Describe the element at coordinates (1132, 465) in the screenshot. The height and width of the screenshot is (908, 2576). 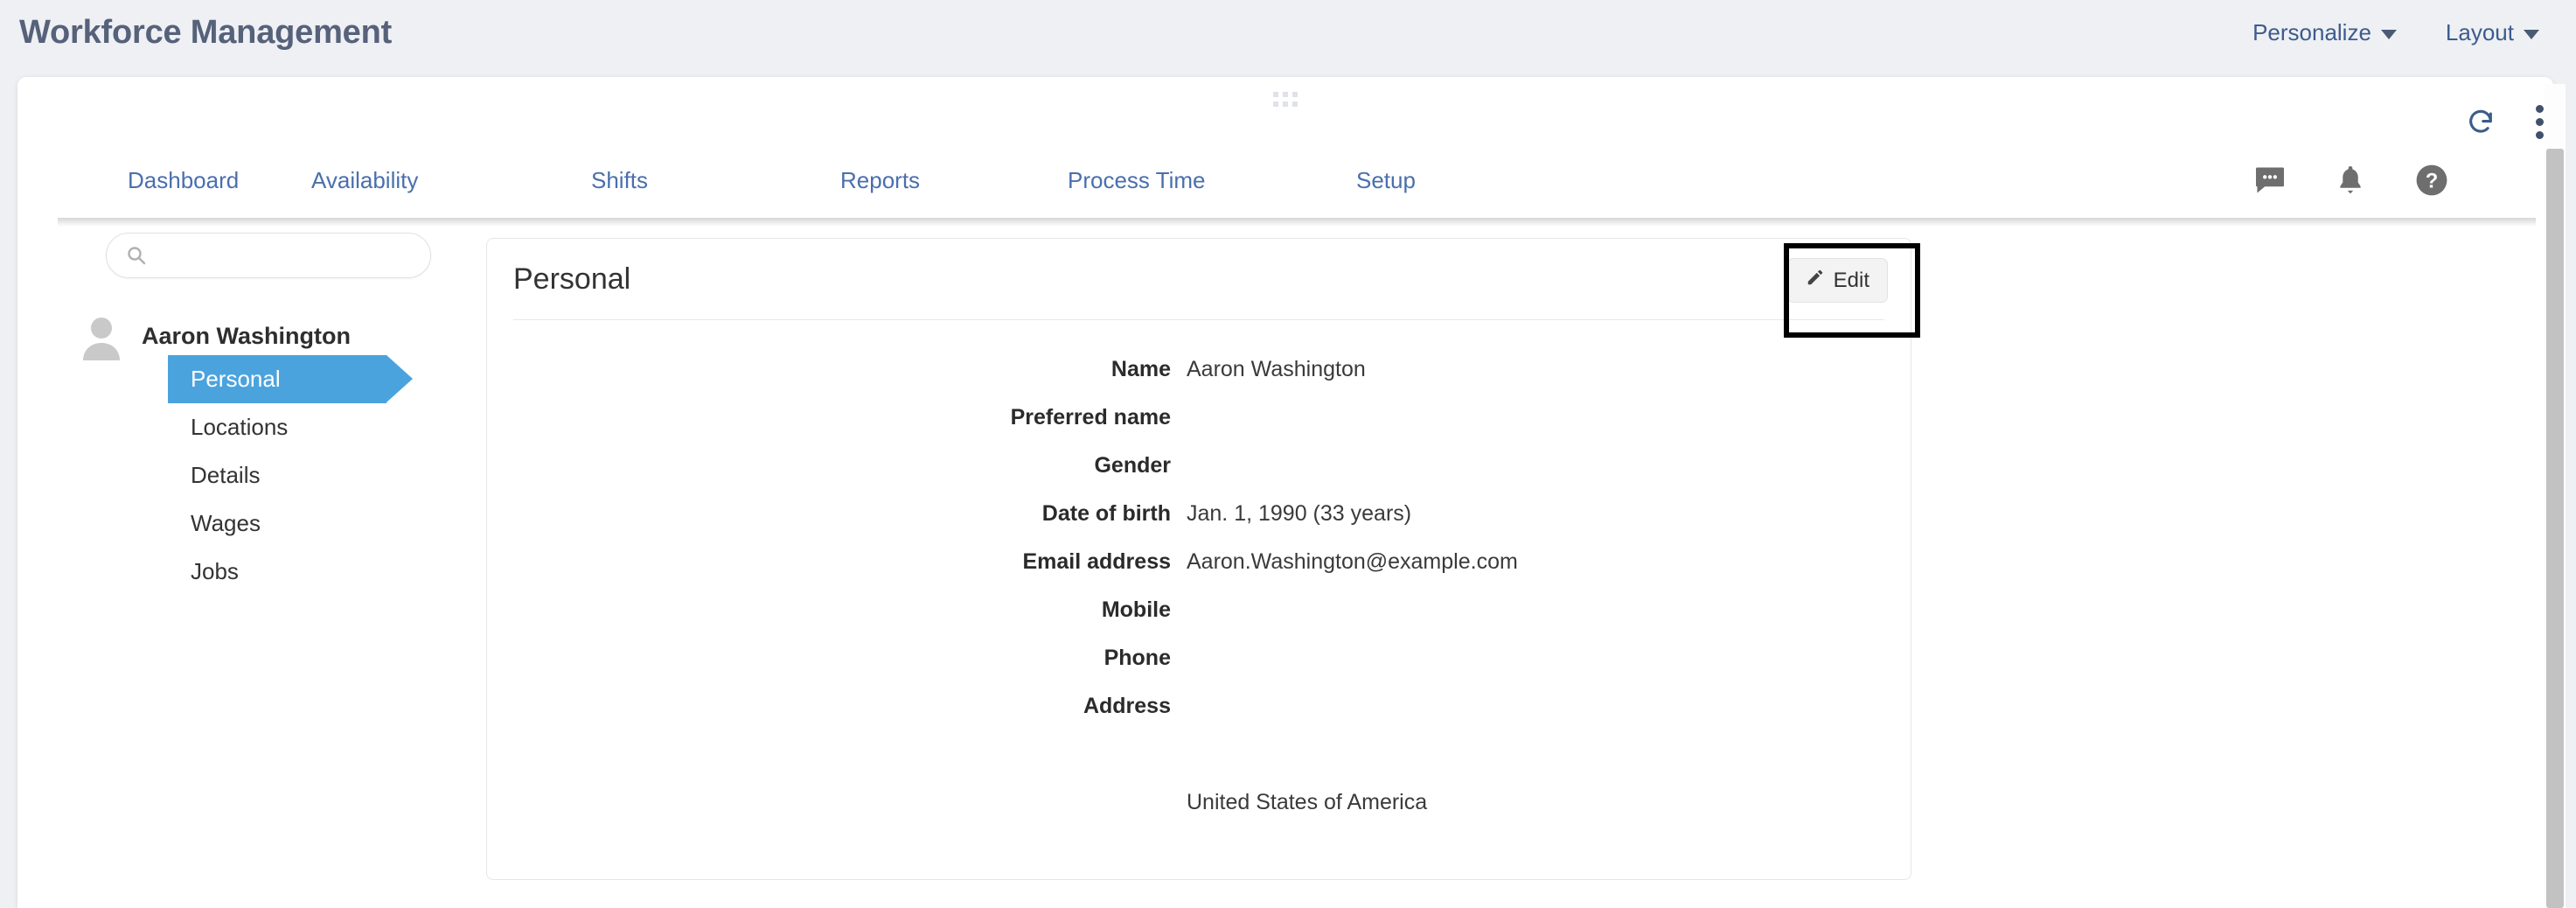
I see `field-label-gender: Gender` at that location.